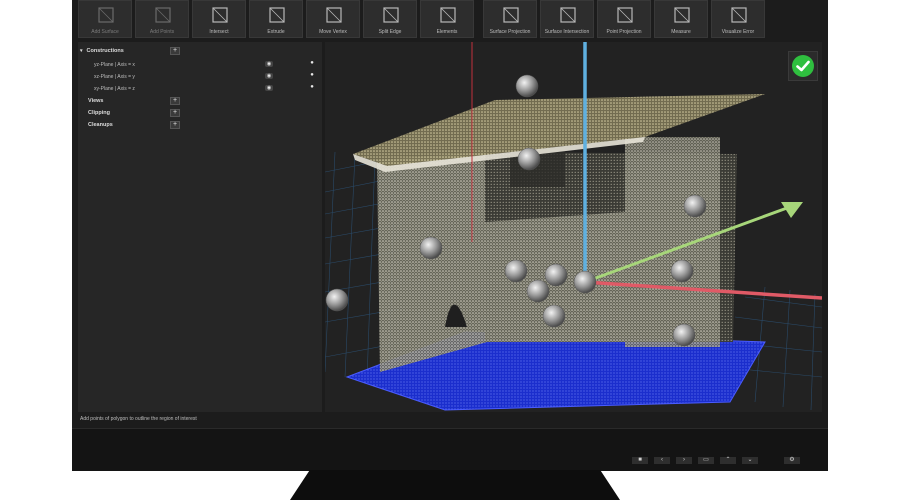 The width and height of the screenshot is (900, 500). I want to click on tool-add-surface: Add Surface, so click(105, 19).